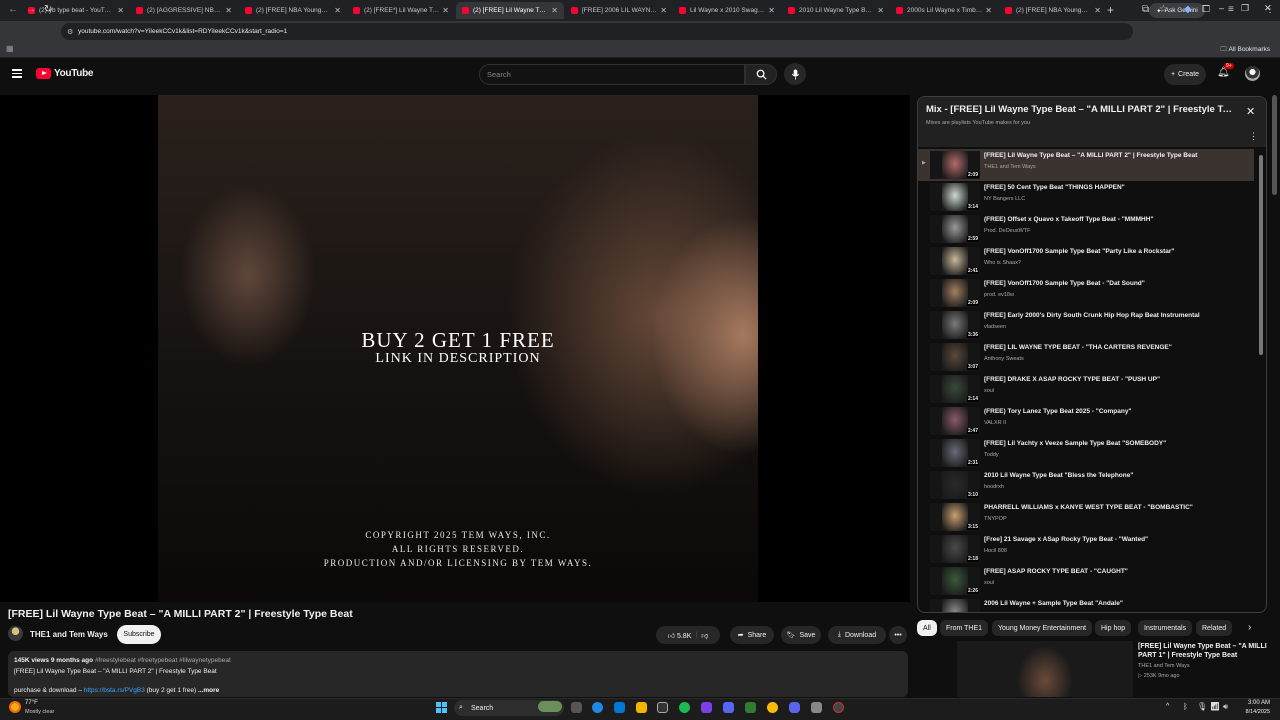 This screenshot has height=720, width=1280. What do you see at coordinates (955, 357) in the screenshot?
I see `playlist-item-thumbnail: 3:07` at bounding box center [955, 357].